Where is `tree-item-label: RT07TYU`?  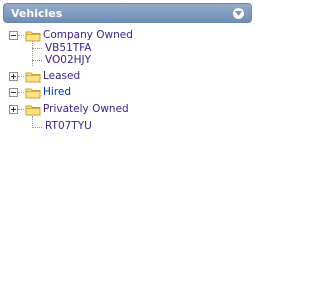
tree-item-label: RT07TYU is located at coordinates (68, 126).